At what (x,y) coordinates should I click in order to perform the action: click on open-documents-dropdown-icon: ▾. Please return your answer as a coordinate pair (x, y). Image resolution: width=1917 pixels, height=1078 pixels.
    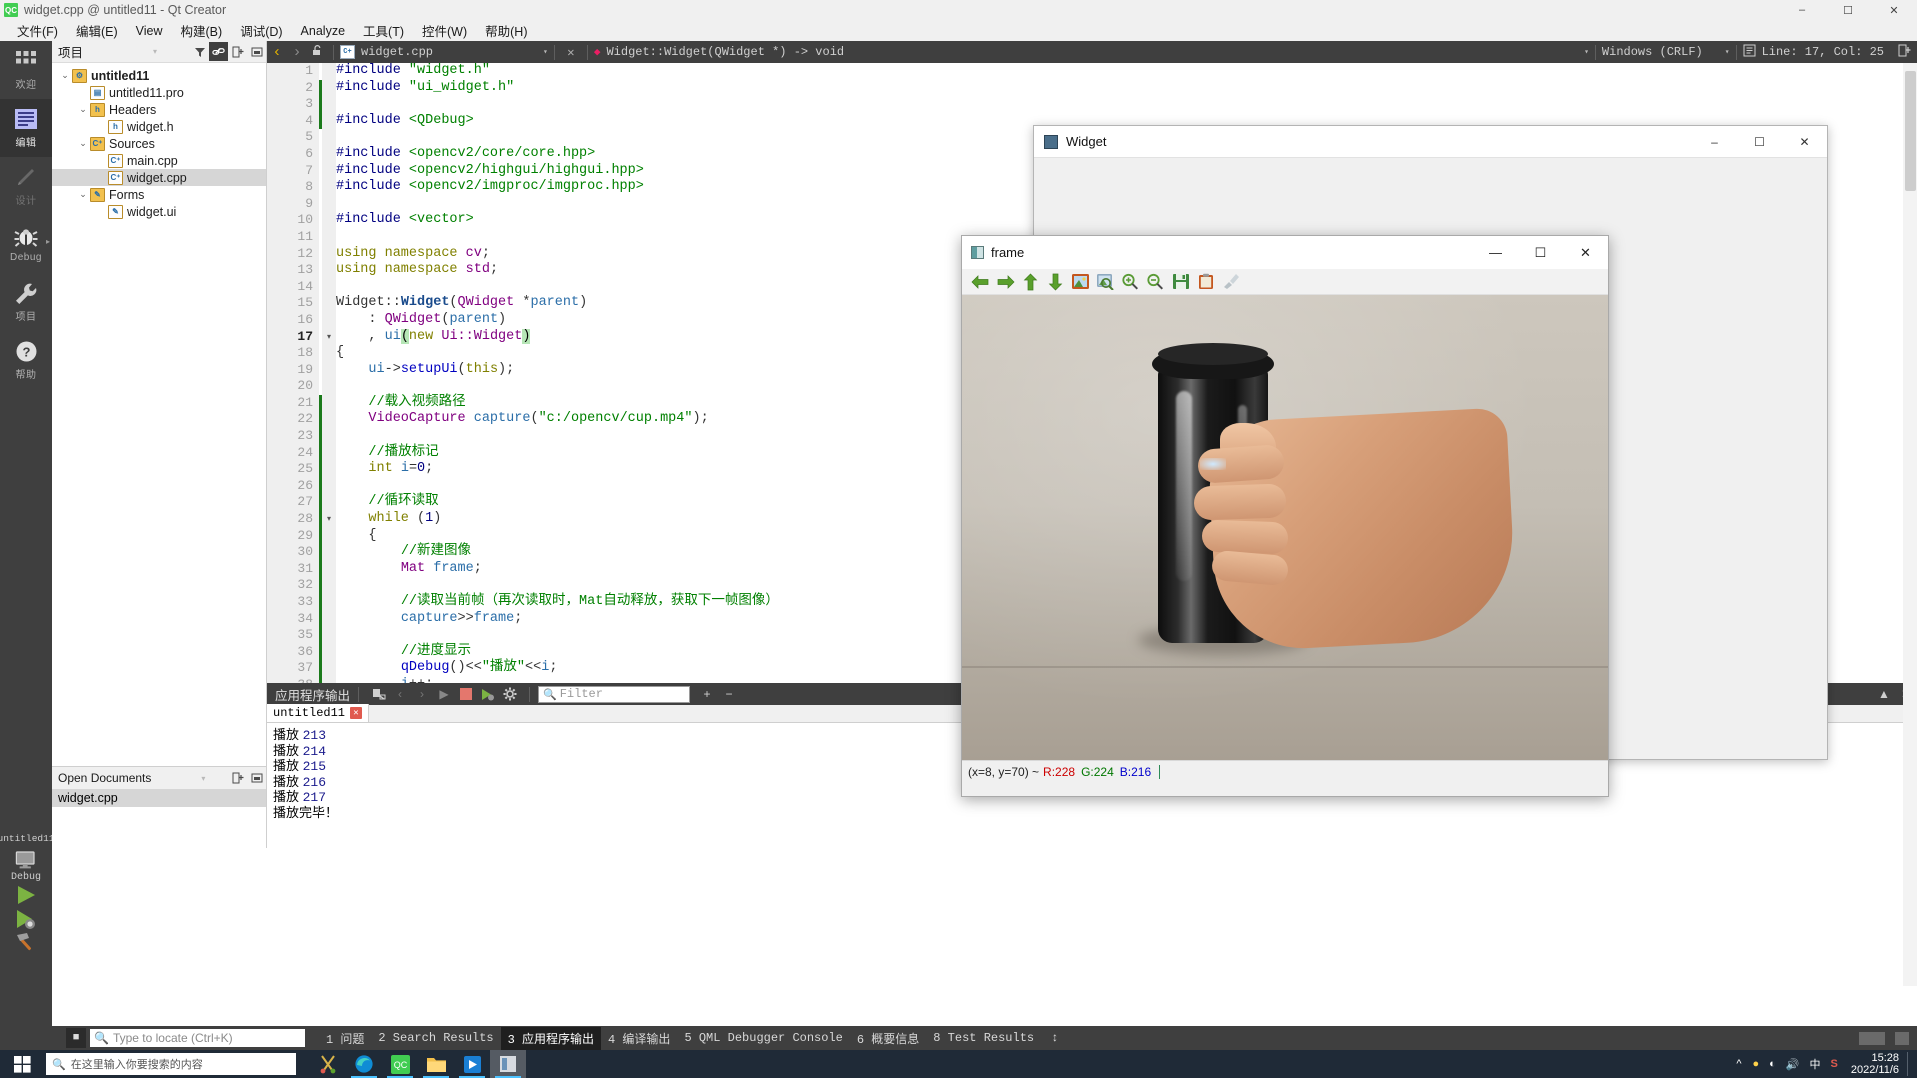
    Looking at the image, I should click on (203, 778).